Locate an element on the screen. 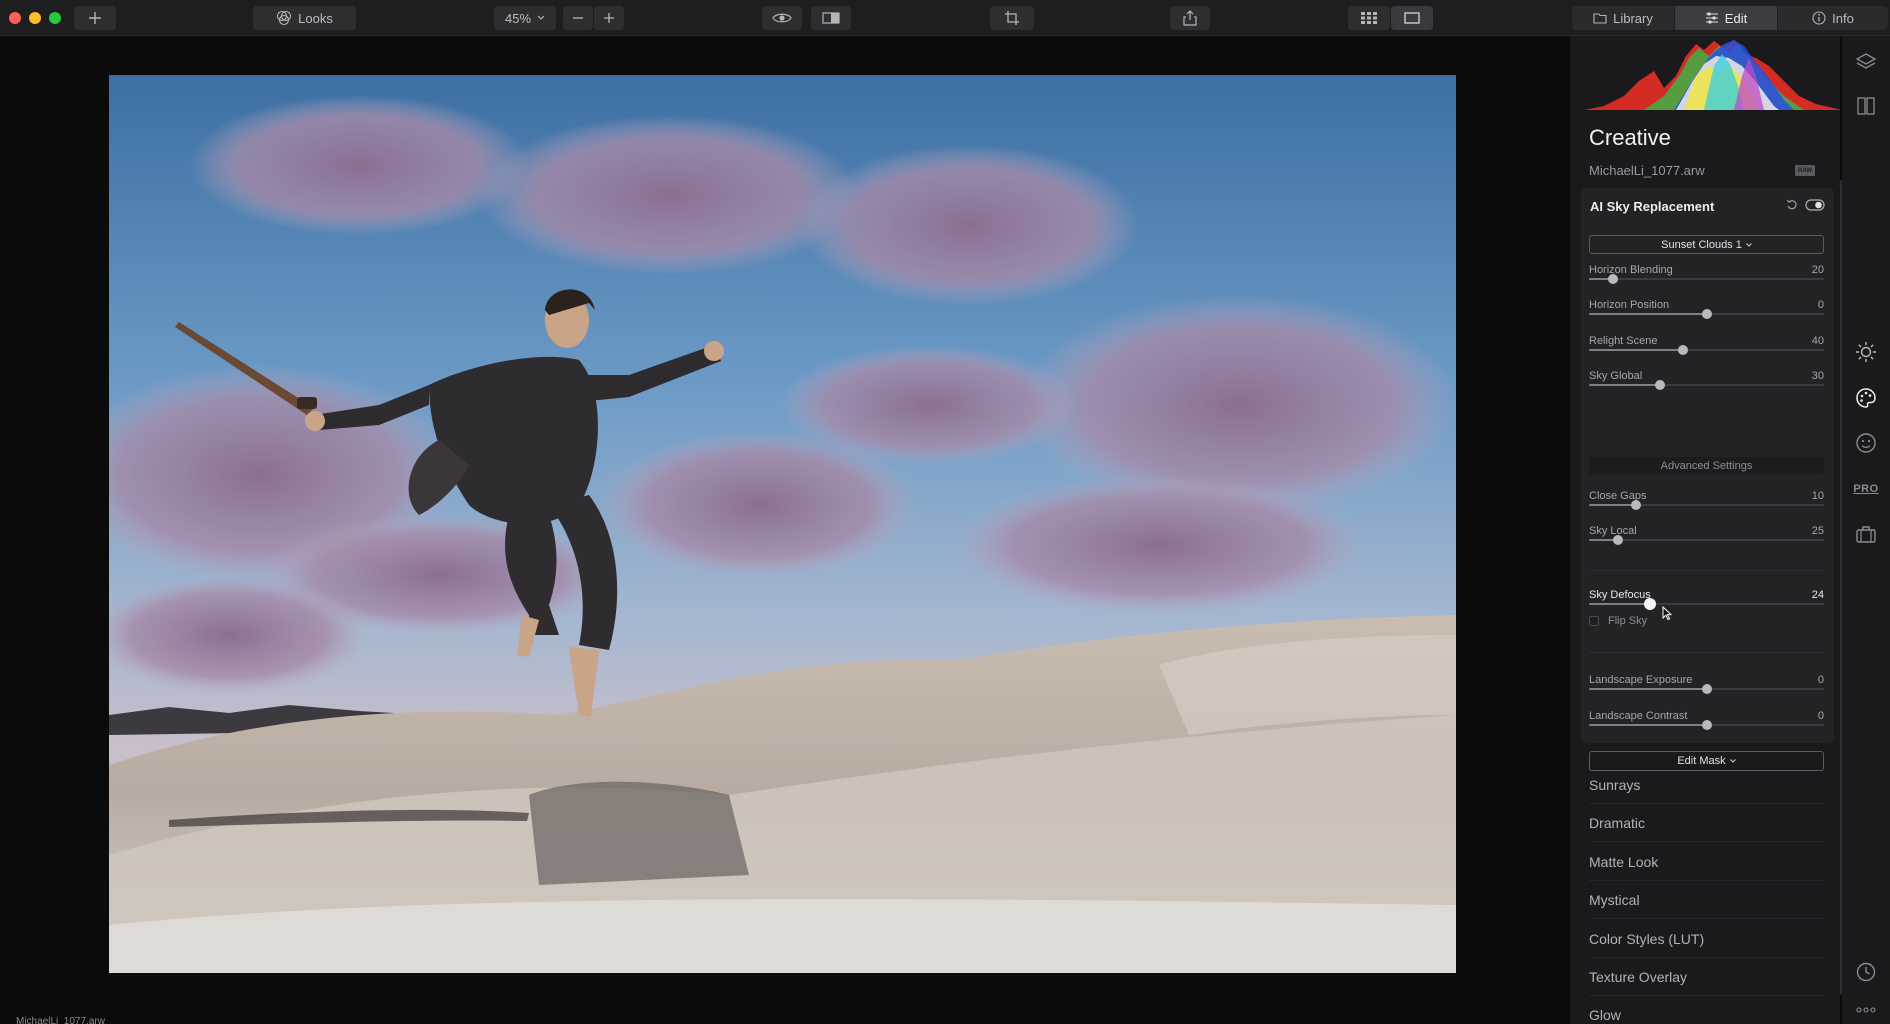 This screenshot has height=1024, width=1890. looks-icon is located at coordinates (284, 18).